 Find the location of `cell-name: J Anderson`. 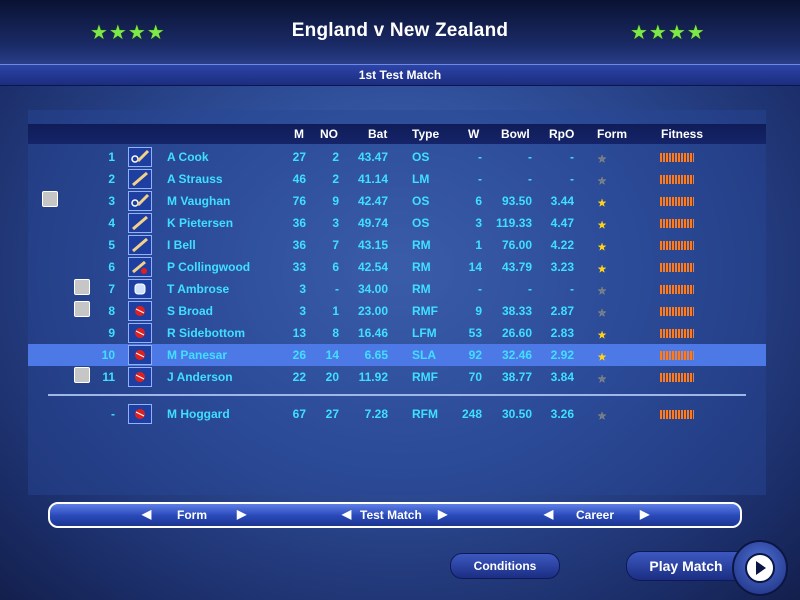

cell-name: J Anderson is located at coordinates (200, 377).